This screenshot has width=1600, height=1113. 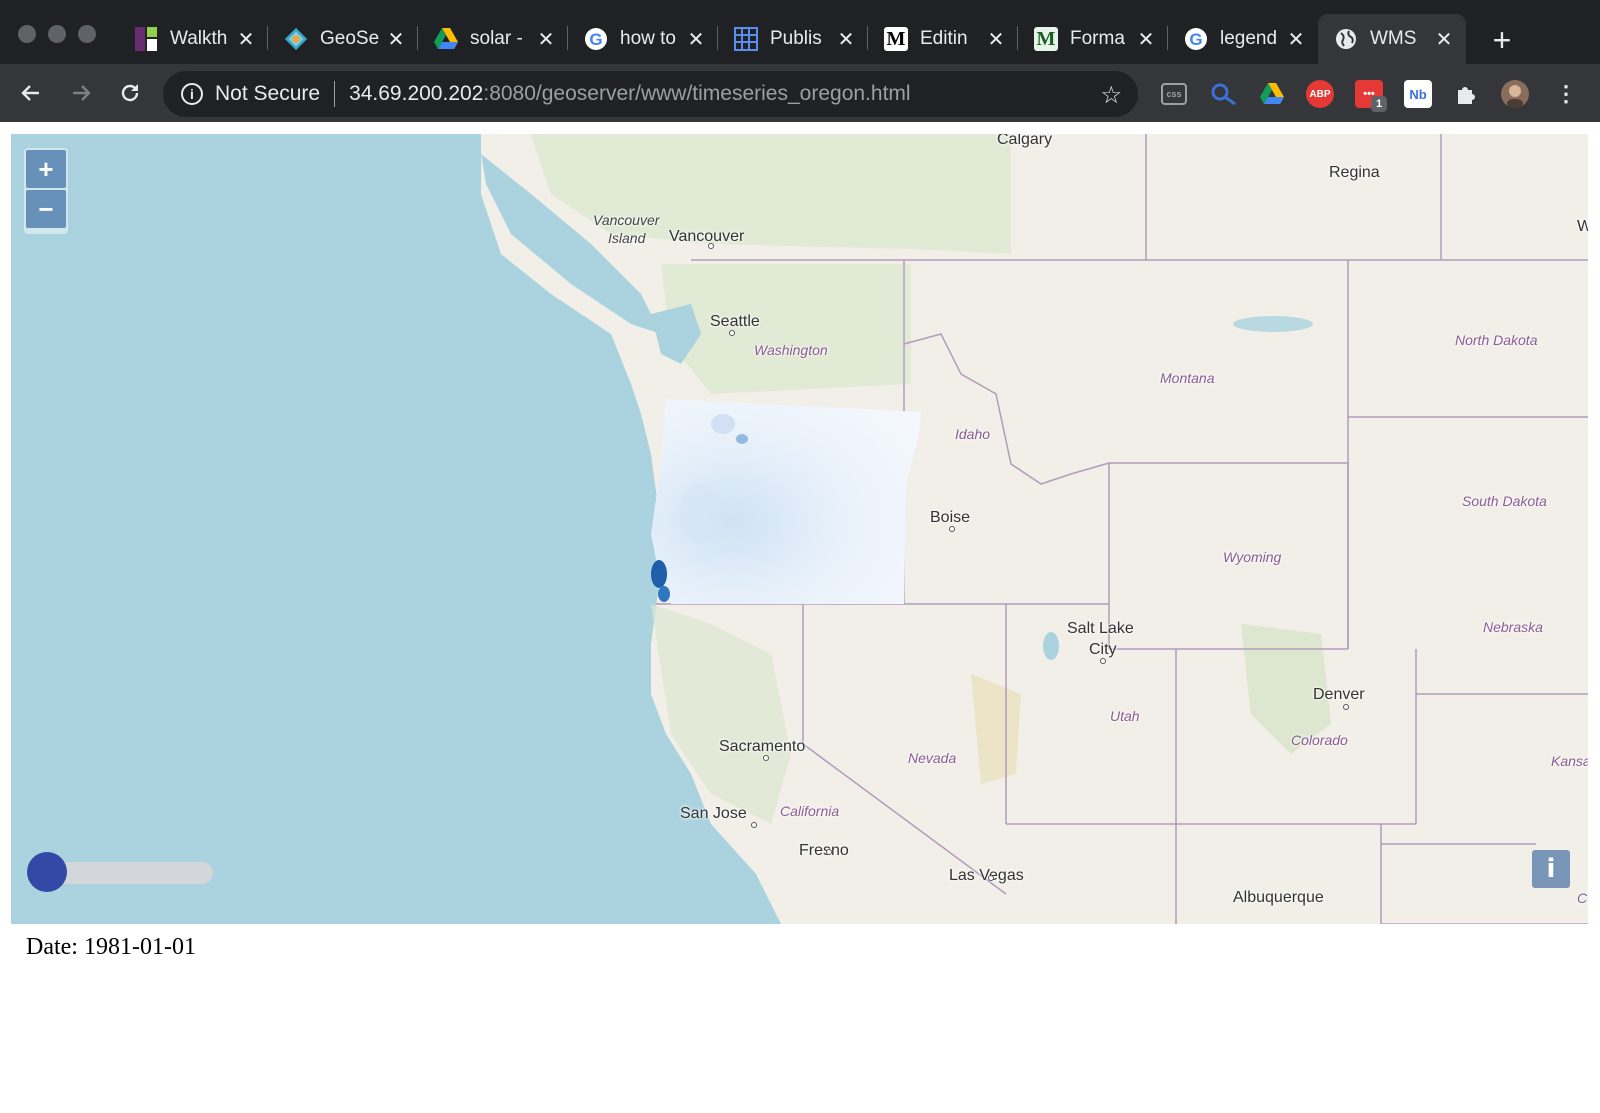 What do you see at coordinates (707, 236) in the screenshot?
I see `map-label-city: Vancouver` at bounding box center [707, 236].